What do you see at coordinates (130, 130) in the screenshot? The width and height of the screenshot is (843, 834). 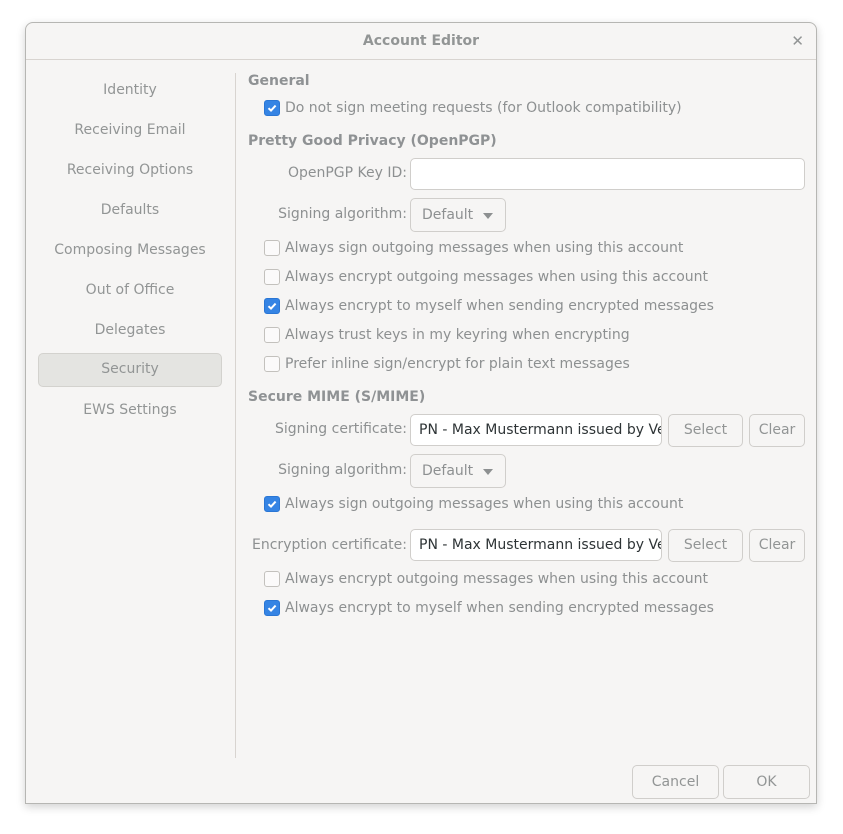 I see `sidebar-item-receiving-email: Receiving Email` at bounding box center [130, 130].